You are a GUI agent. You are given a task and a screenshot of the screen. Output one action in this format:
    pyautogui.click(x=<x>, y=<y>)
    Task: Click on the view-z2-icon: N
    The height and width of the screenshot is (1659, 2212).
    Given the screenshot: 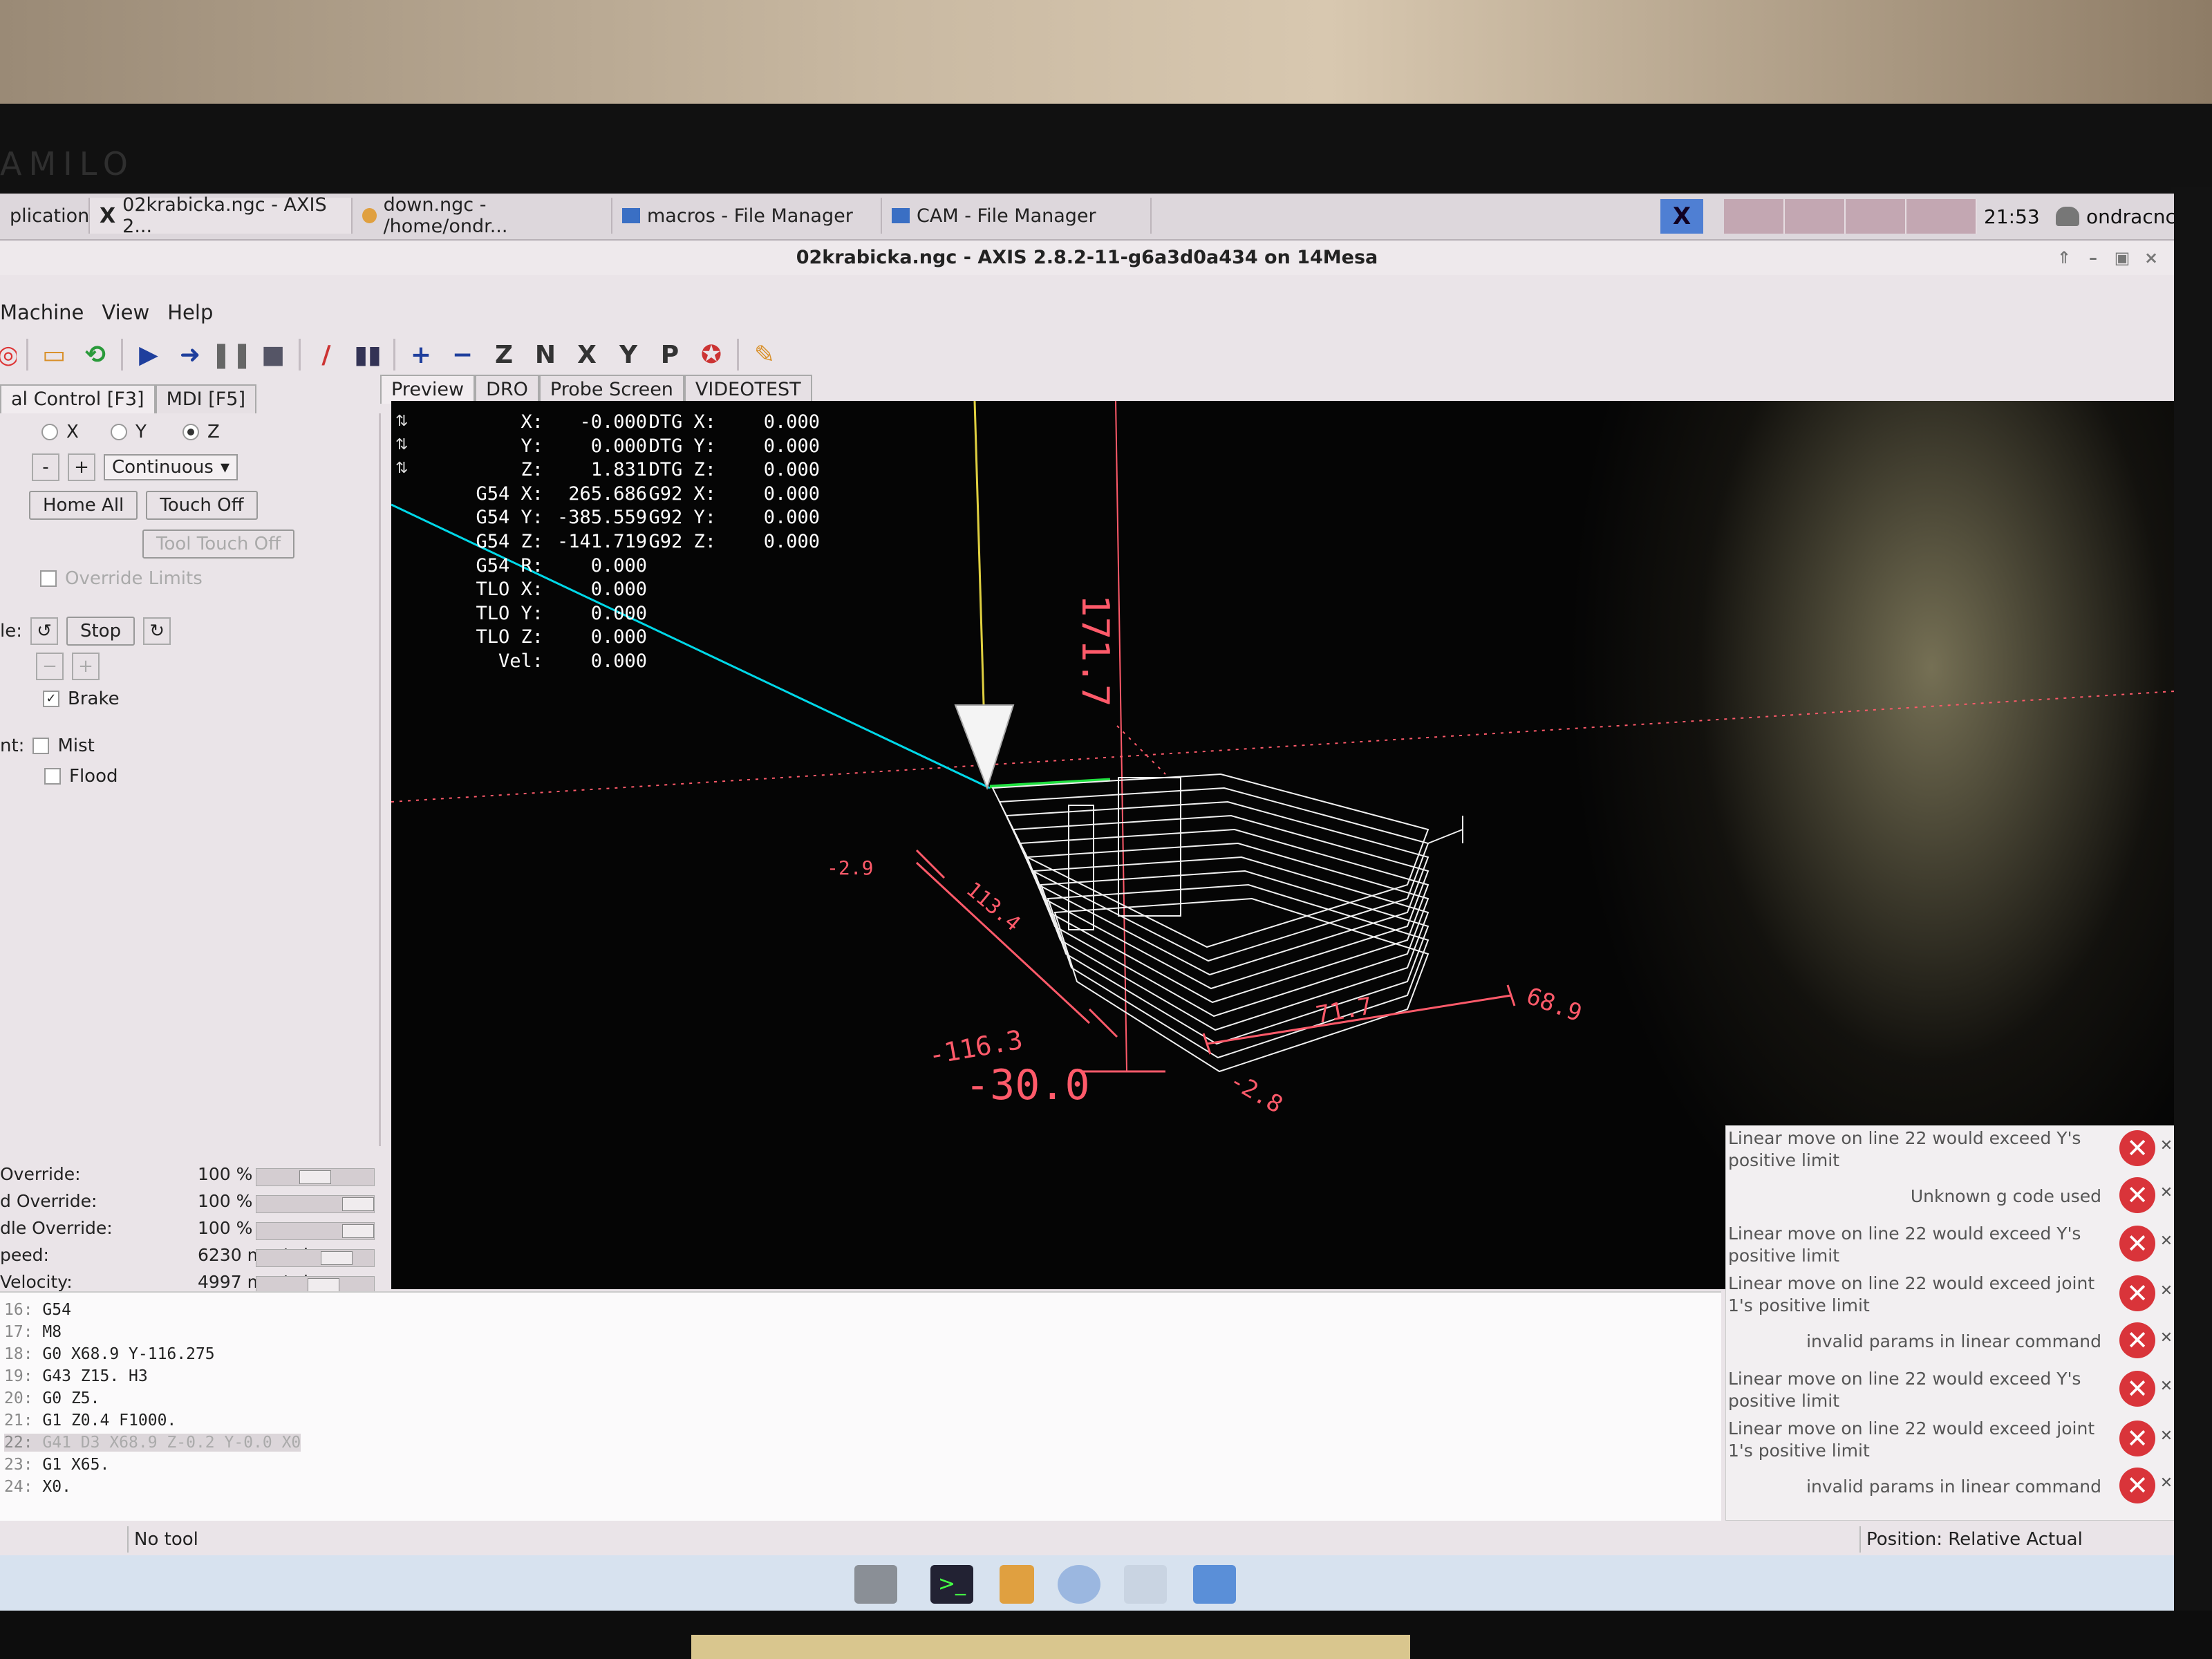 What is the action you would take?
    pyautogui.click(x=545, y=355)
    